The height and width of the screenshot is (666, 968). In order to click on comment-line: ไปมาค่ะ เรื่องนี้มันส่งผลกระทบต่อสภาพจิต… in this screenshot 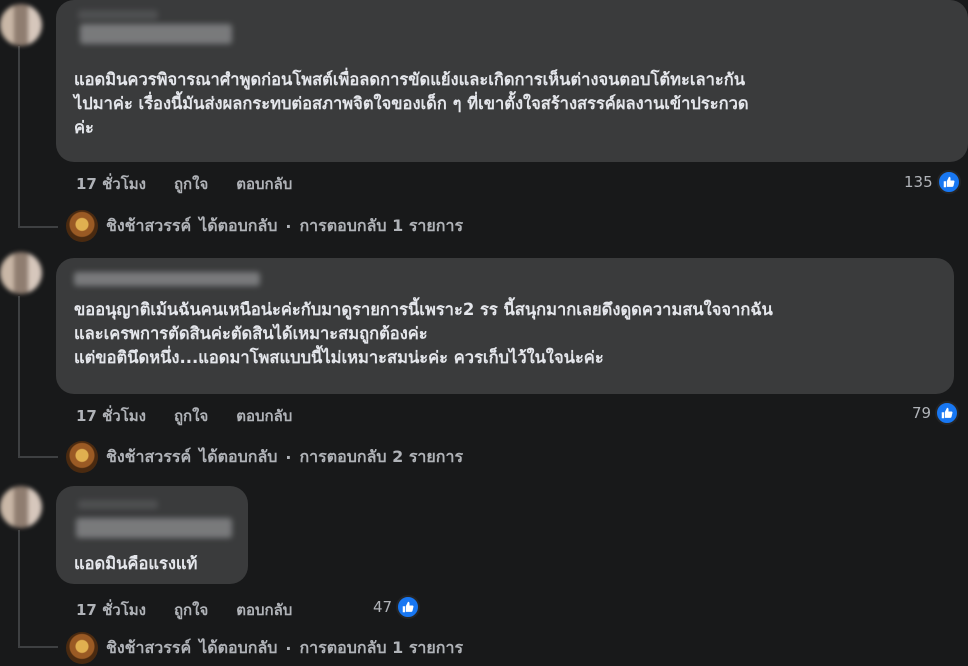, I will do `click(411, 103)`.